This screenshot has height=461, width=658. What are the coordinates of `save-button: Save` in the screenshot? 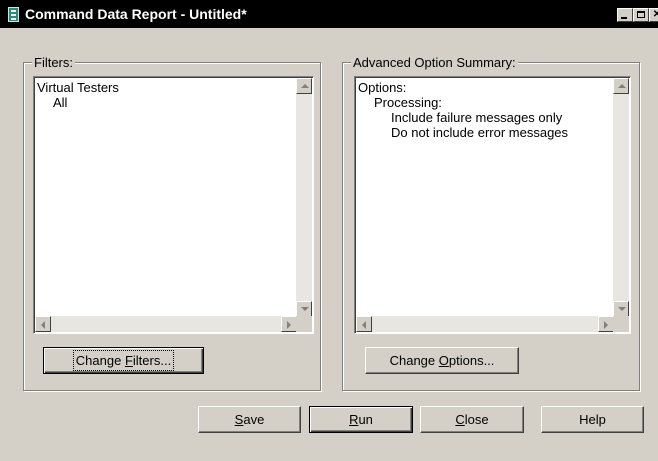 It's located at (249, 419).